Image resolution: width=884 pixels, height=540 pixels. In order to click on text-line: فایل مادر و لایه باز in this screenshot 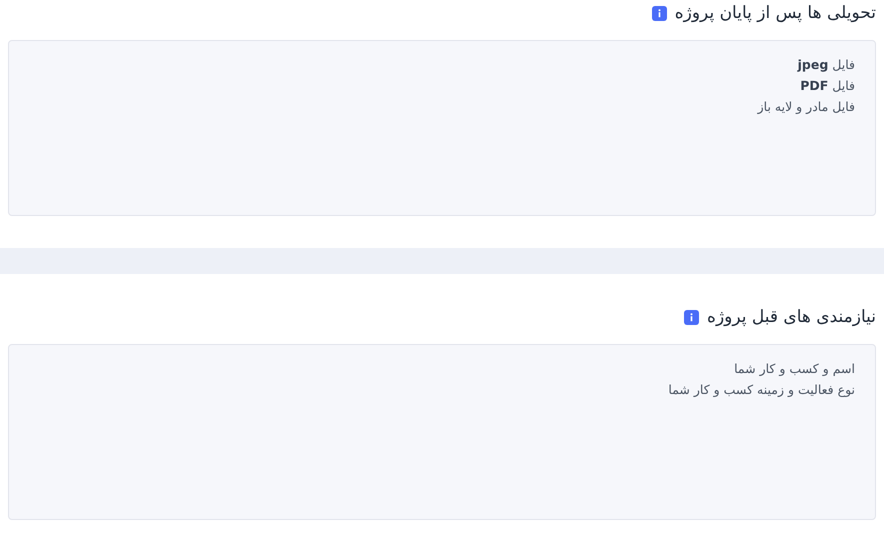, I will do `click(806, 107)`.